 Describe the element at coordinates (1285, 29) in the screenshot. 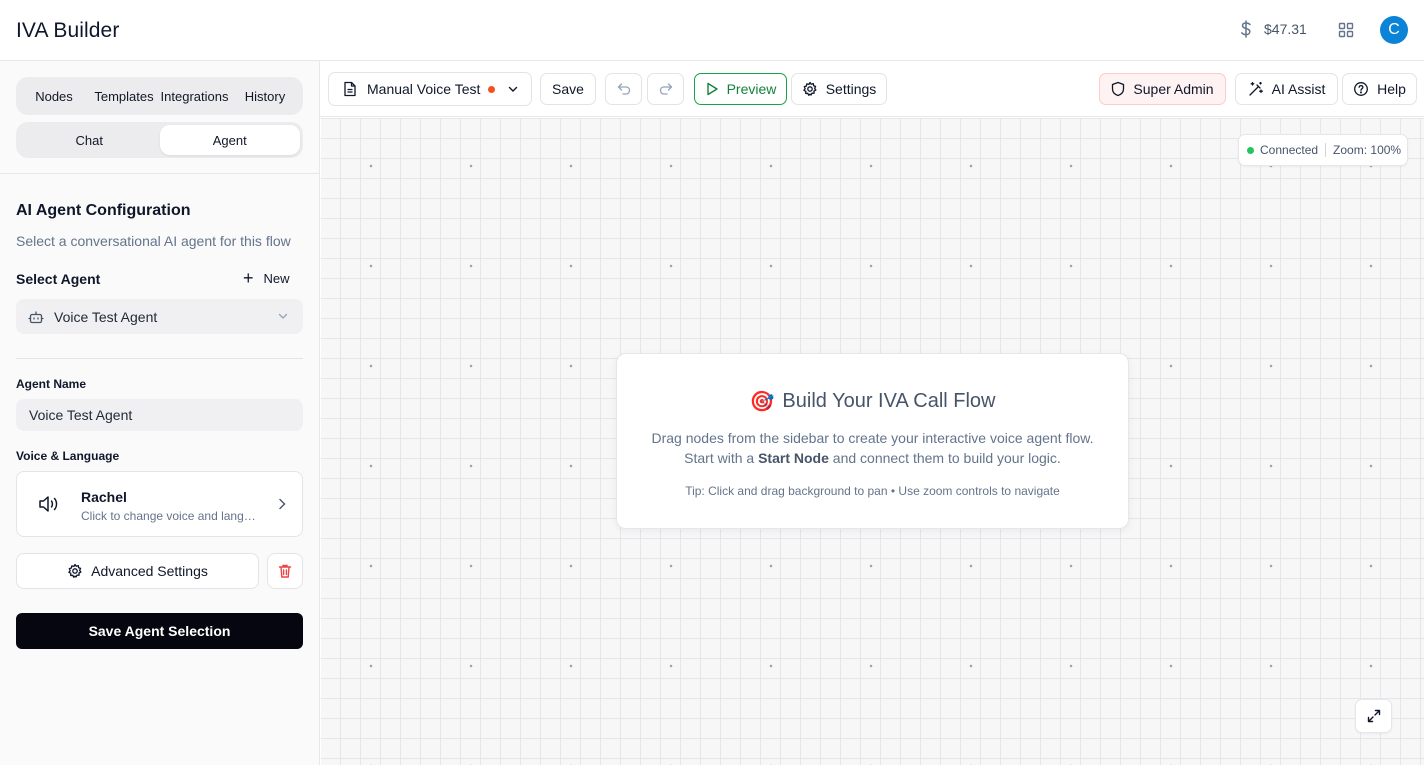

I see `balance-amount: $47.31` at that location.